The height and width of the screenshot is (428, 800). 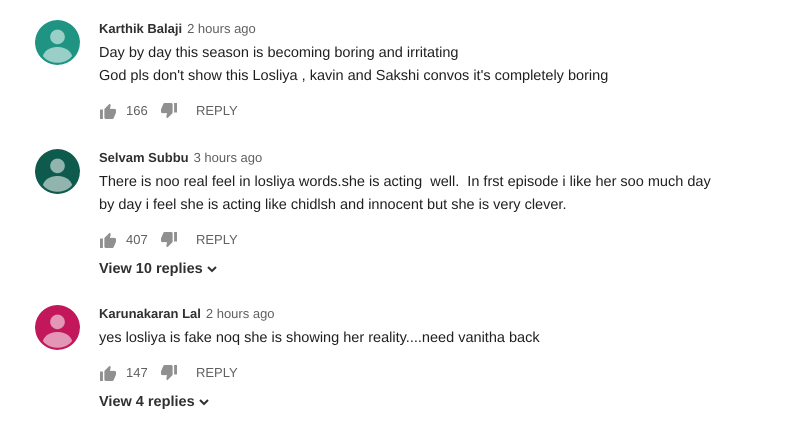 I want to click on like-count: 407, so click(x=137, y=240).